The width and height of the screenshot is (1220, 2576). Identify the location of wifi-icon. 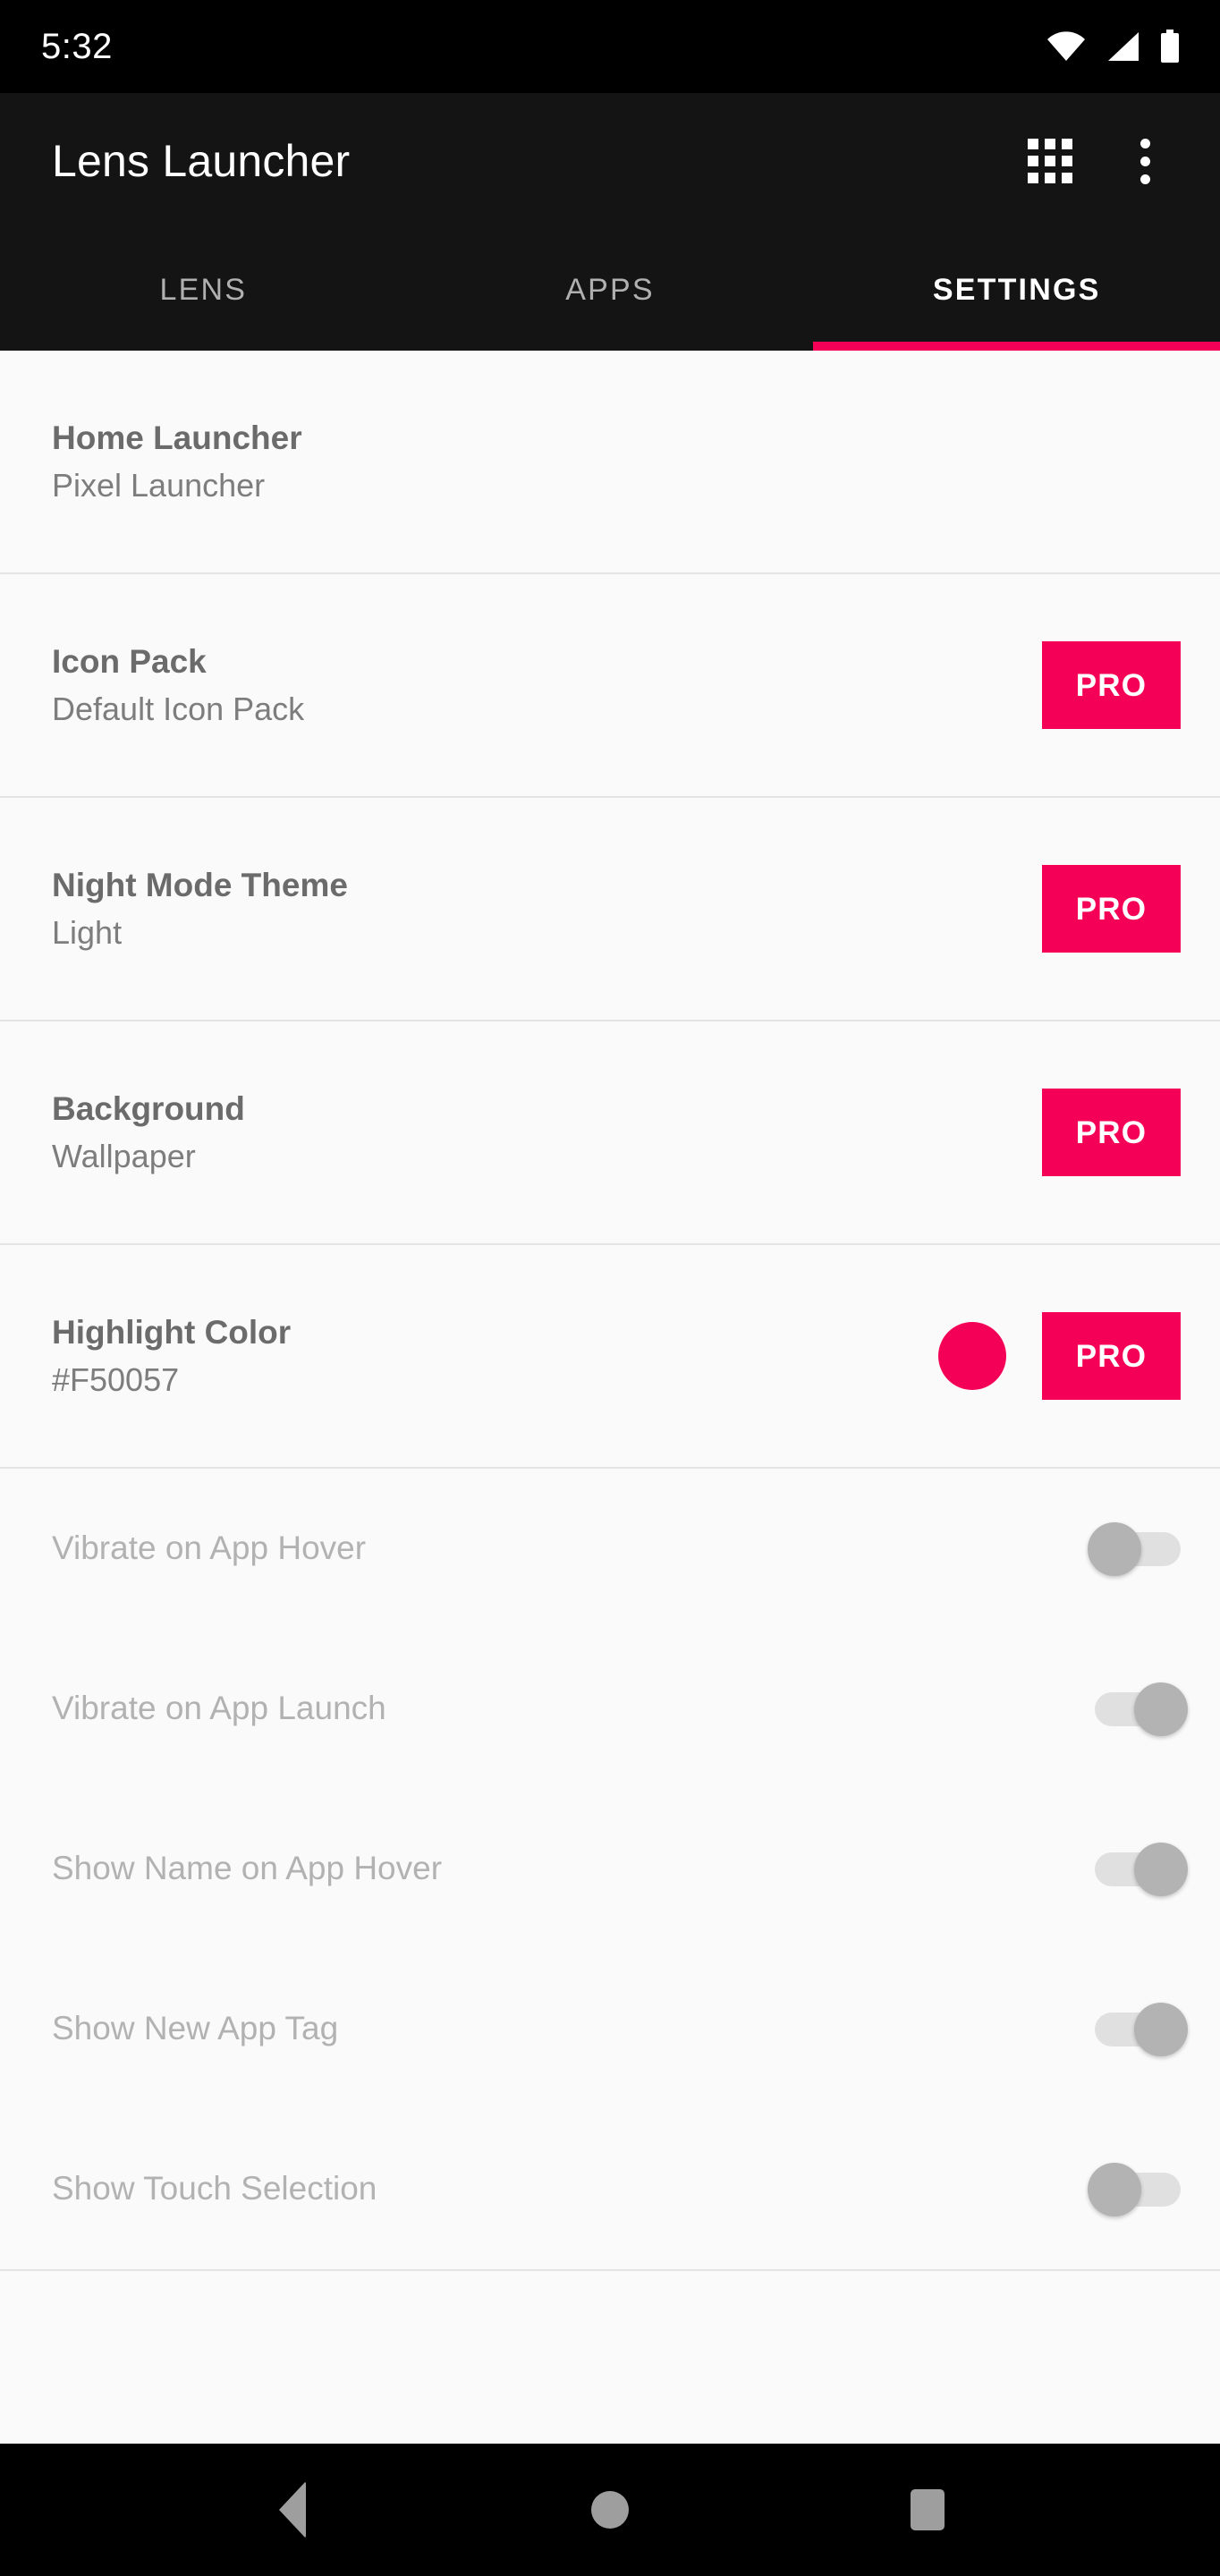
(1066, 46).